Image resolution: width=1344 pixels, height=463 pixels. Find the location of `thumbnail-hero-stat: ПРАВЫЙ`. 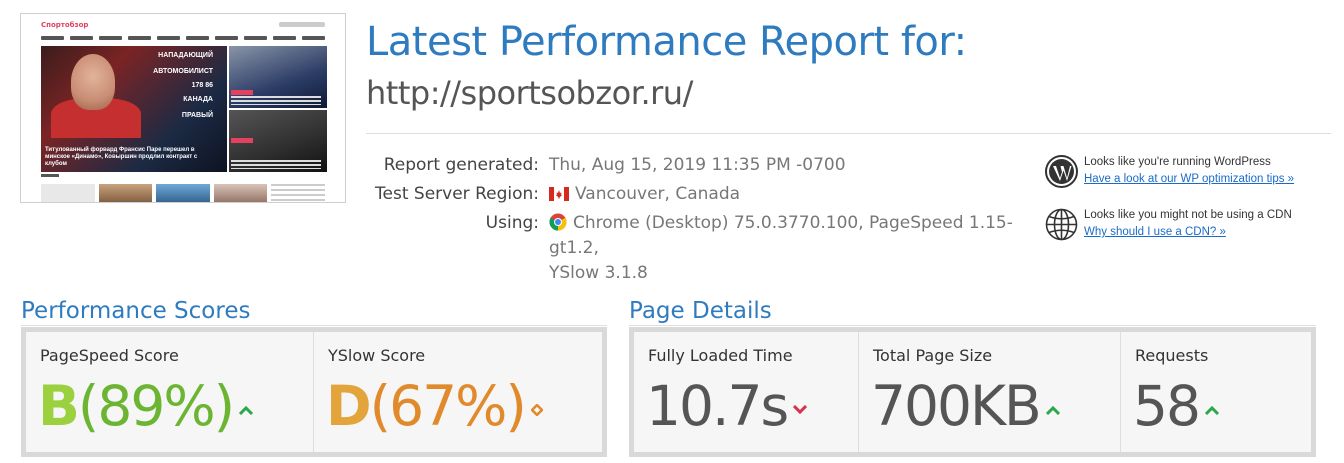

thumbnail-hero-stat: ПРАВЫЙ is located at coordinates (197, 115).